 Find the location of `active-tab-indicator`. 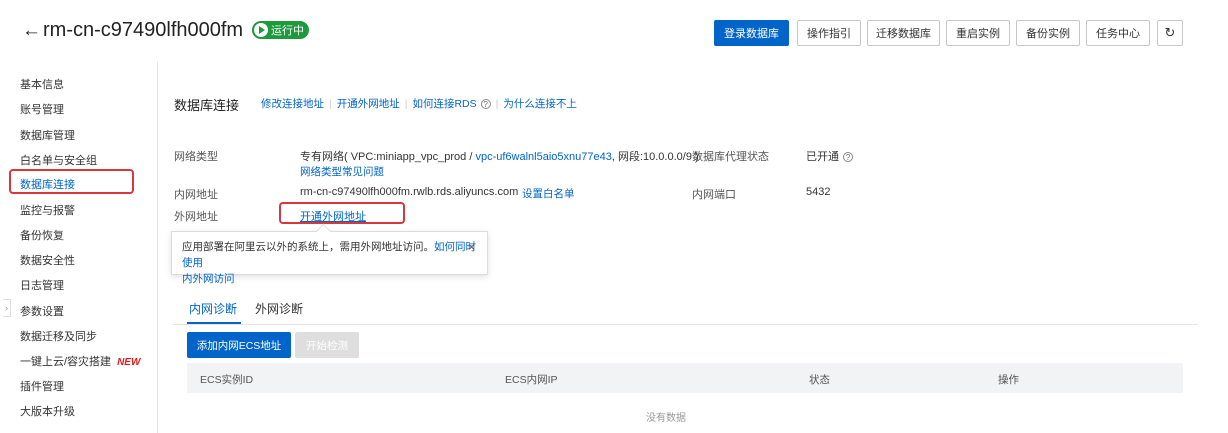

active-tab-indicator is located at coordinates (214, 323).